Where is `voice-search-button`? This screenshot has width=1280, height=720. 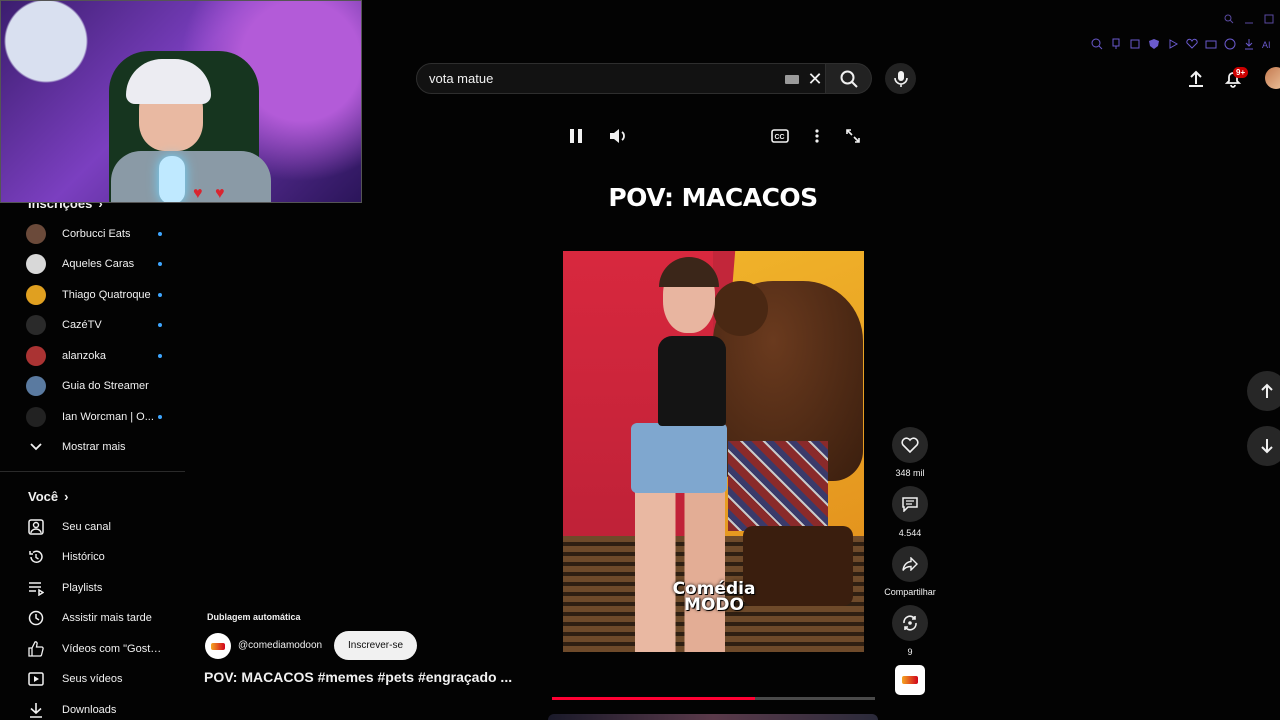 voice-search-button is located at coordinates (900, 78).